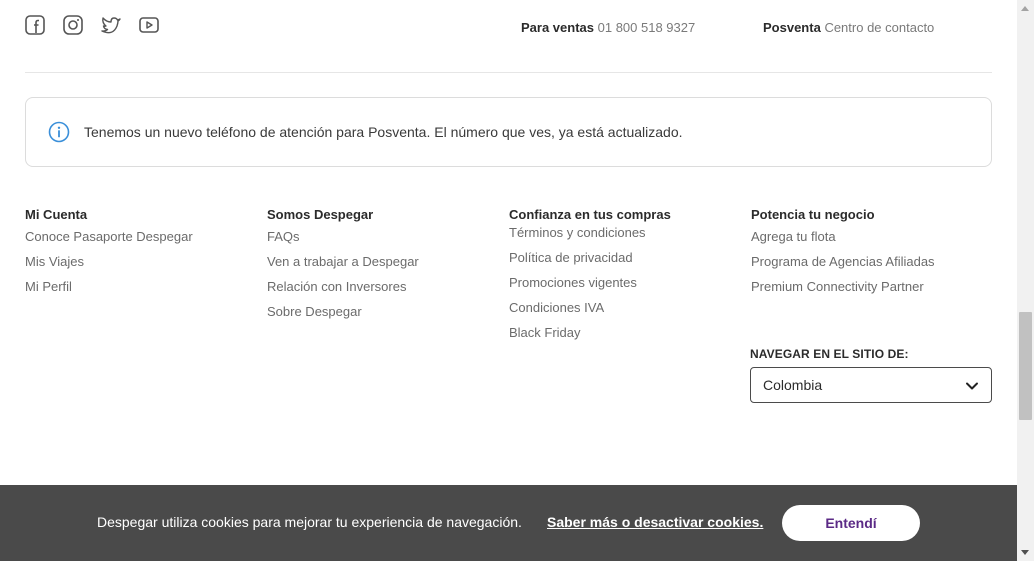  What do you see at coordinates (145, 286) in the screenshot?
I see `footer-link: Mi Perfil` at bounding box center [145, 286].